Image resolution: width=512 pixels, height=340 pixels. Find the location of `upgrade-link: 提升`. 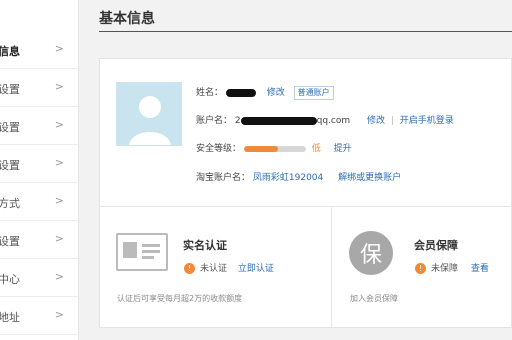

upgrade-link: 提升 is located at coordinates (343, 149).